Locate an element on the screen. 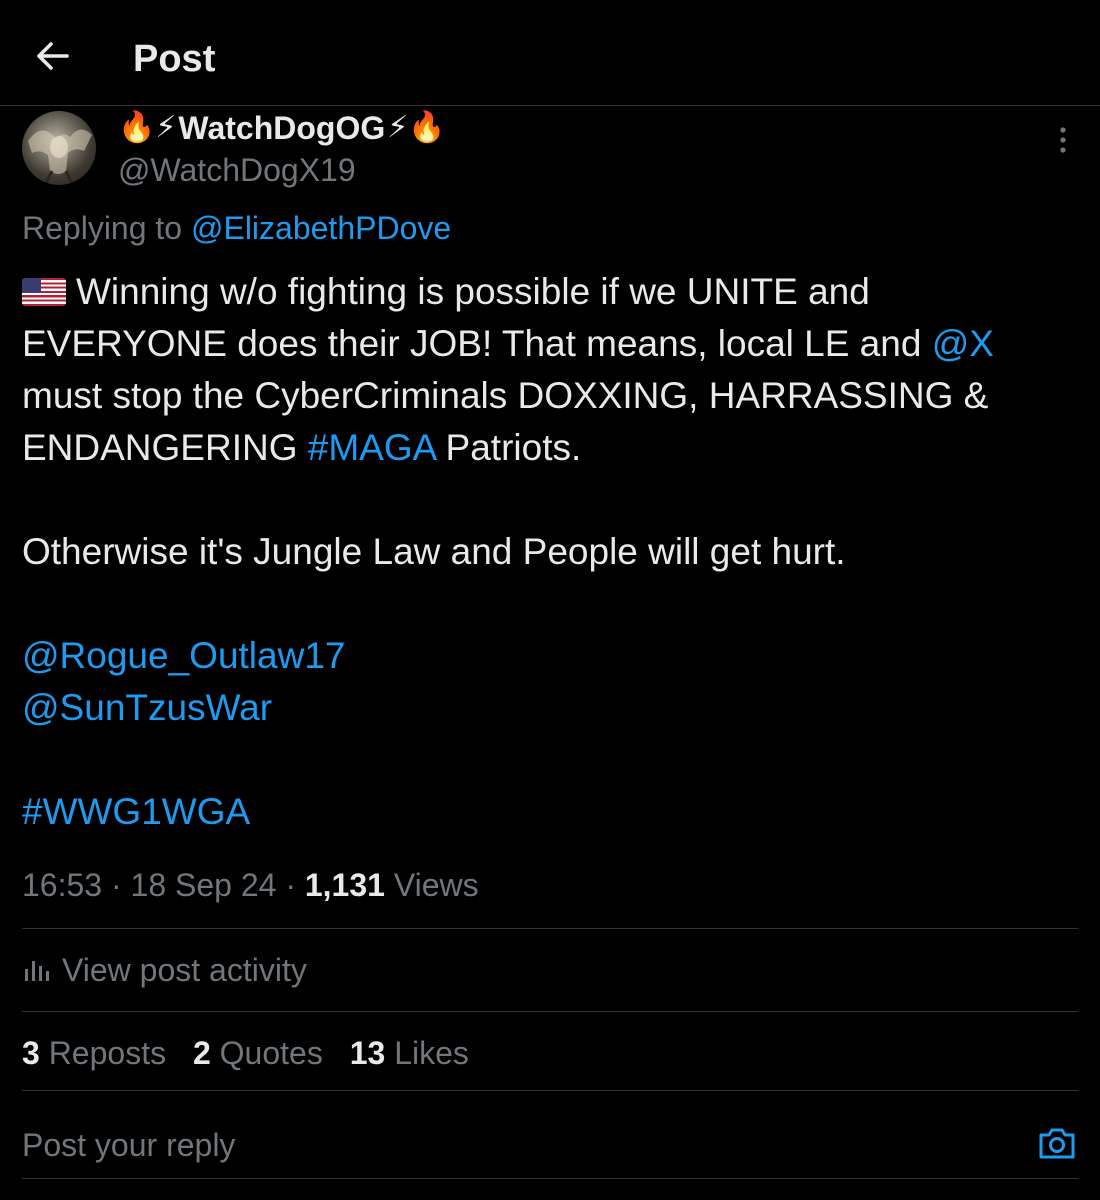  replying-to-handle: @ElizabethPDove is located at coordinates (321, 228).